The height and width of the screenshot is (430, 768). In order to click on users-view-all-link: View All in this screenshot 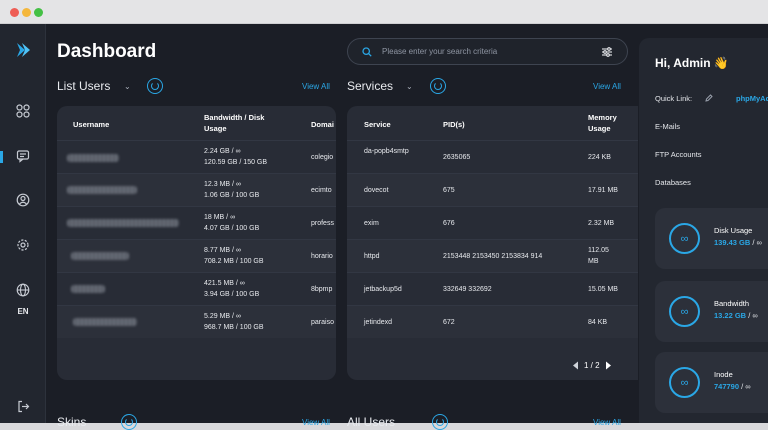, I will do `click(316, 86)`.